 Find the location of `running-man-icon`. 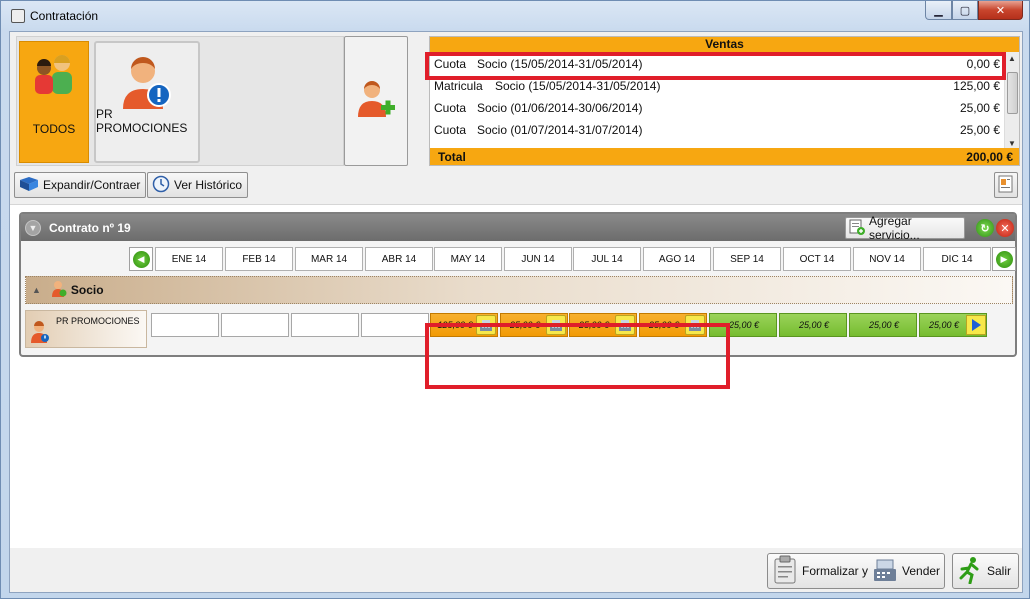

running-man-icon is located at coordinates (970, 571).